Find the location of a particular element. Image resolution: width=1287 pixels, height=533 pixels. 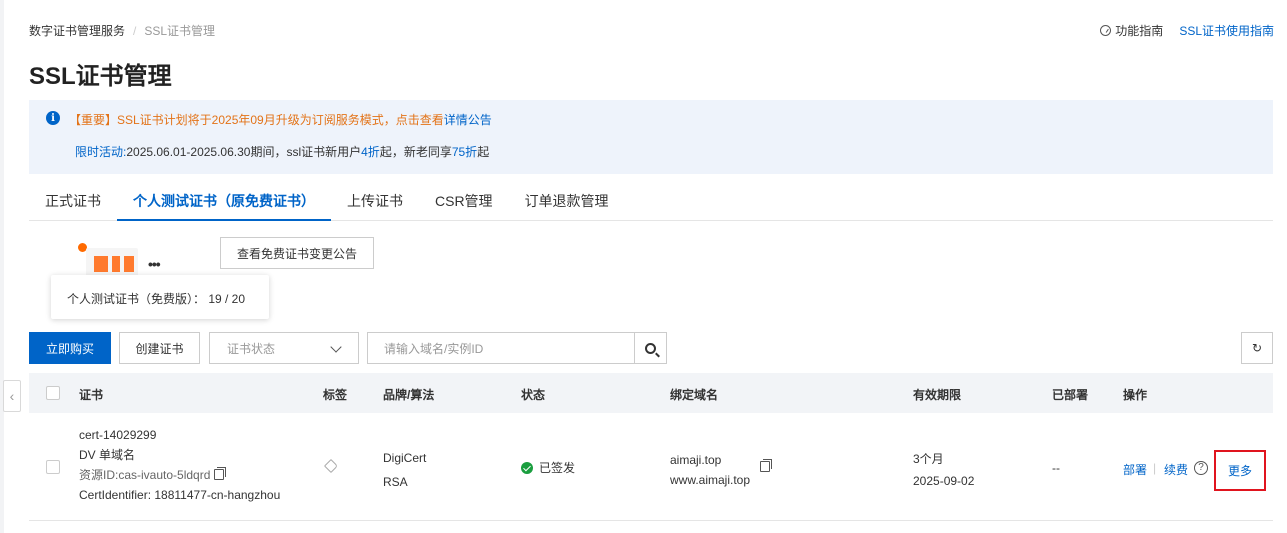

page-title: SSL证书管理 is located at coordinates (100, 76).